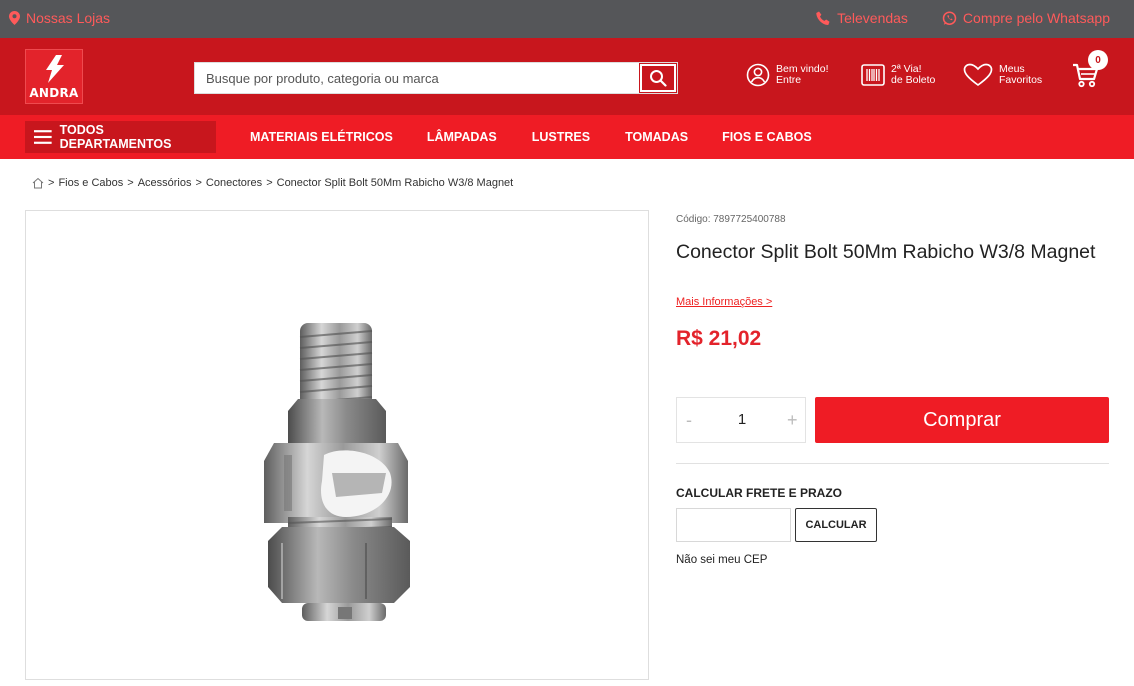 The height and width of the screenshot is (686, 1134). I want to click on quantity-increase-button: +, so click(792, 420).